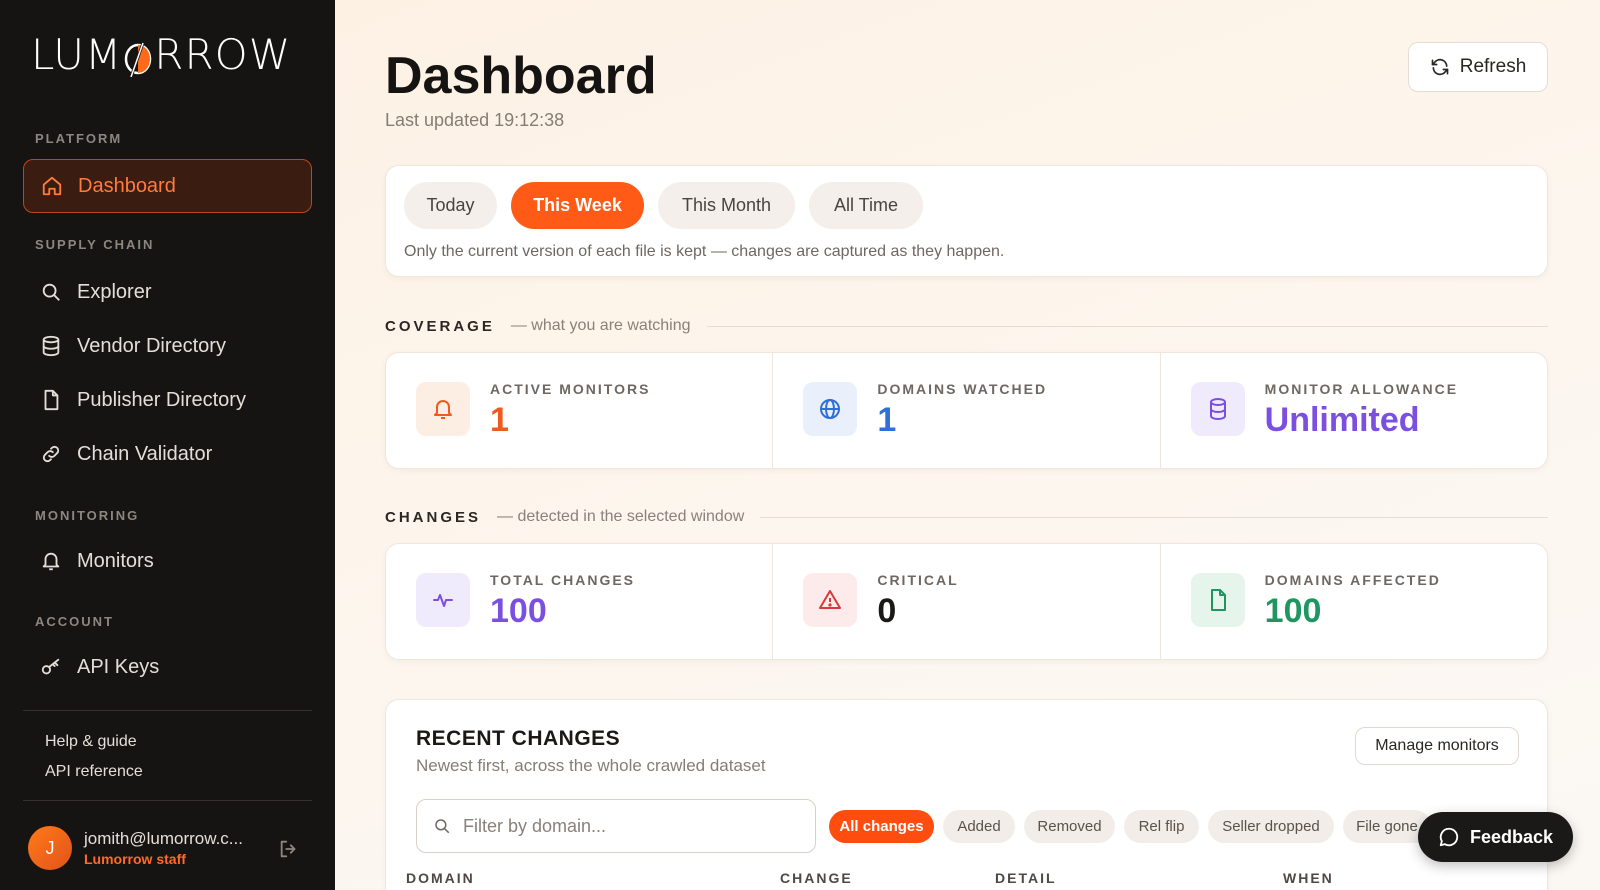 This screenshot has height=890, width=1600. Describe the element at coordinates (167, 561) in the screenshot. I see `sidebar-item-monitors: Monitors` at that location.